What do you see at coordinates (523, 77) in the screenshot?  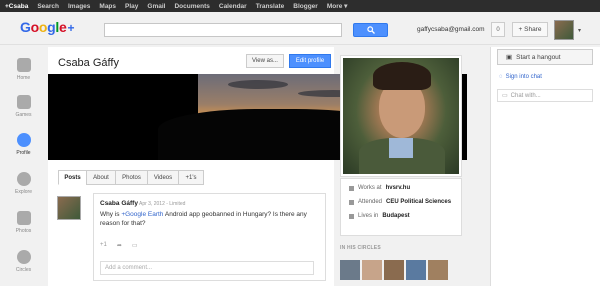 I see `signin-label: Sign into chat` at bounding box center [523, 77].